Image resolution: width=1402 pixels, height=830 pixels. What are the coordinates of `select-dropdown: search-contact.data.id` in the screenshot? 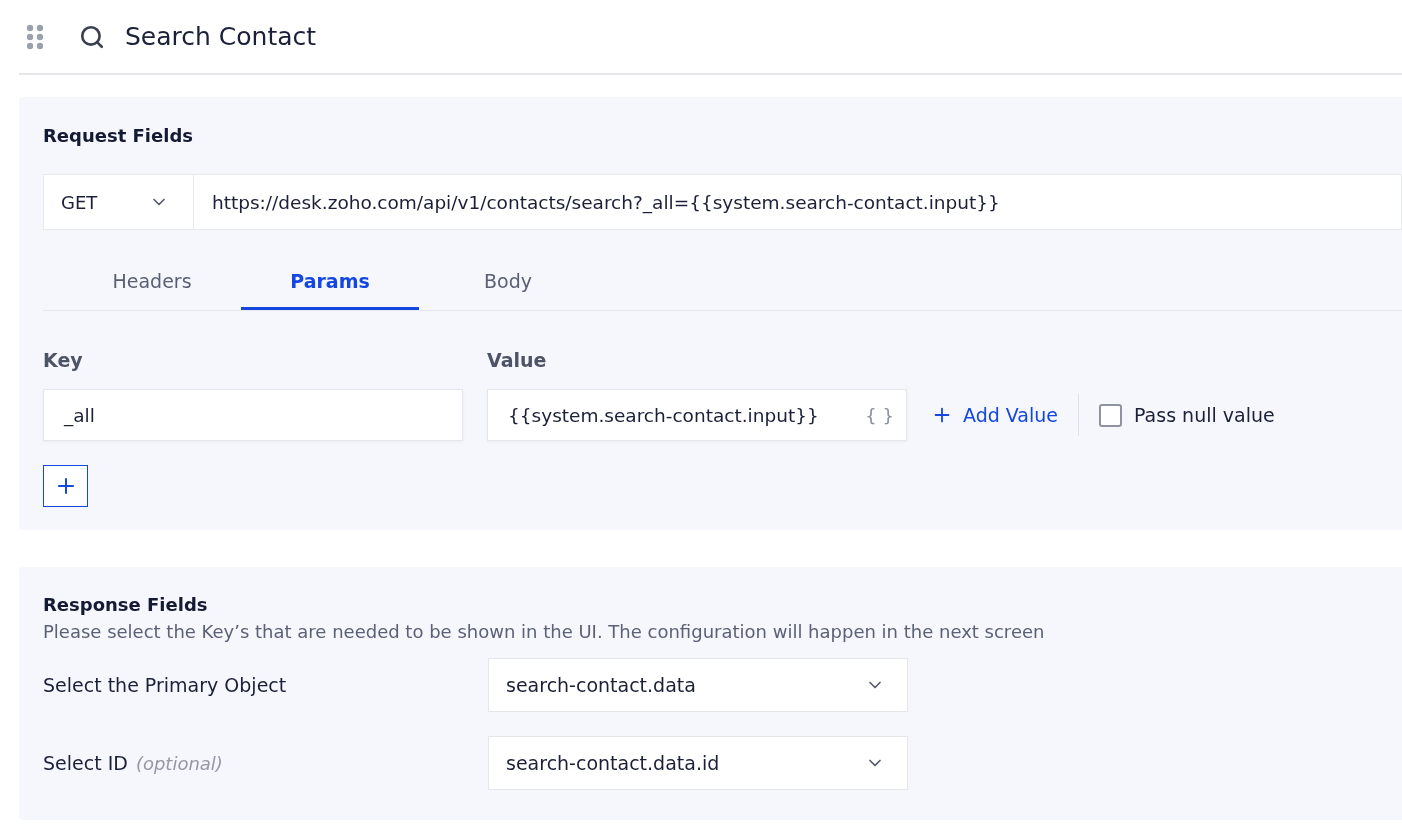 It's located at (698, 763).